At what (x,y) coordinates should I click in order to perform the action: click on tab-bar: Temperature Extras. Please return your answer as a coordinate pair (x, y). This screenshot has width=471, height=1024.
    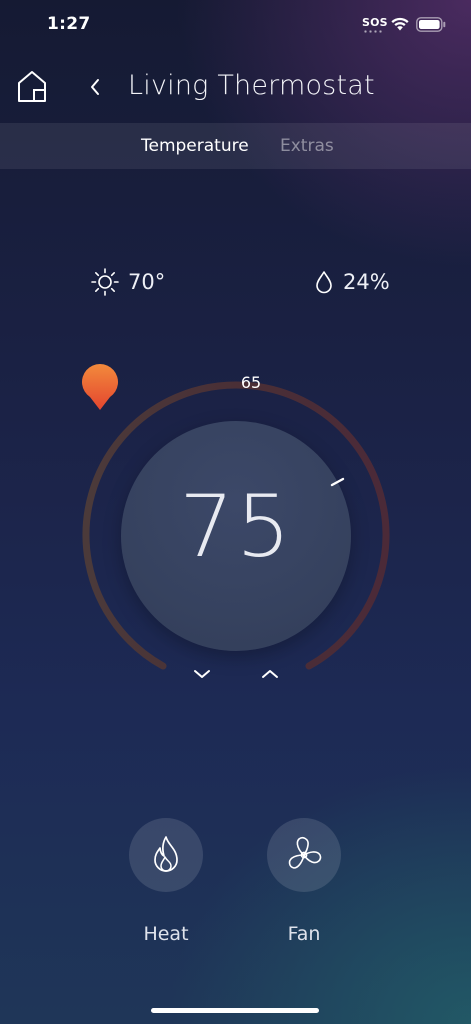
    Looking at the image, I should click on (235, 146).